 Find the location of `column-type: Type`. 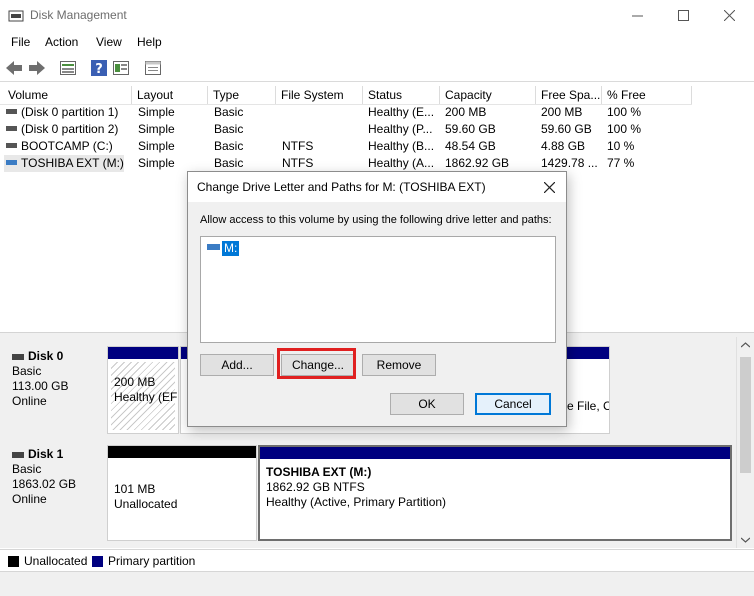

column-type: Type is located at coordinates (242, 95).